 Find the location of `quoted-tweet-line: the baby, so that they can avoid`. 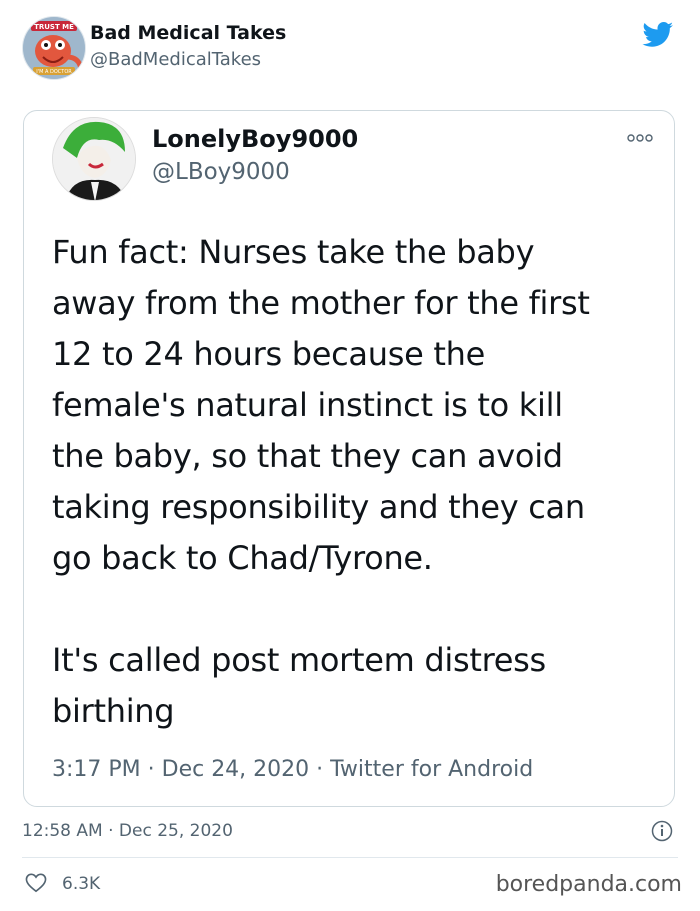

quoted-tweet-line: the baby, so that they can avoid is located at coordinates (307, 456).